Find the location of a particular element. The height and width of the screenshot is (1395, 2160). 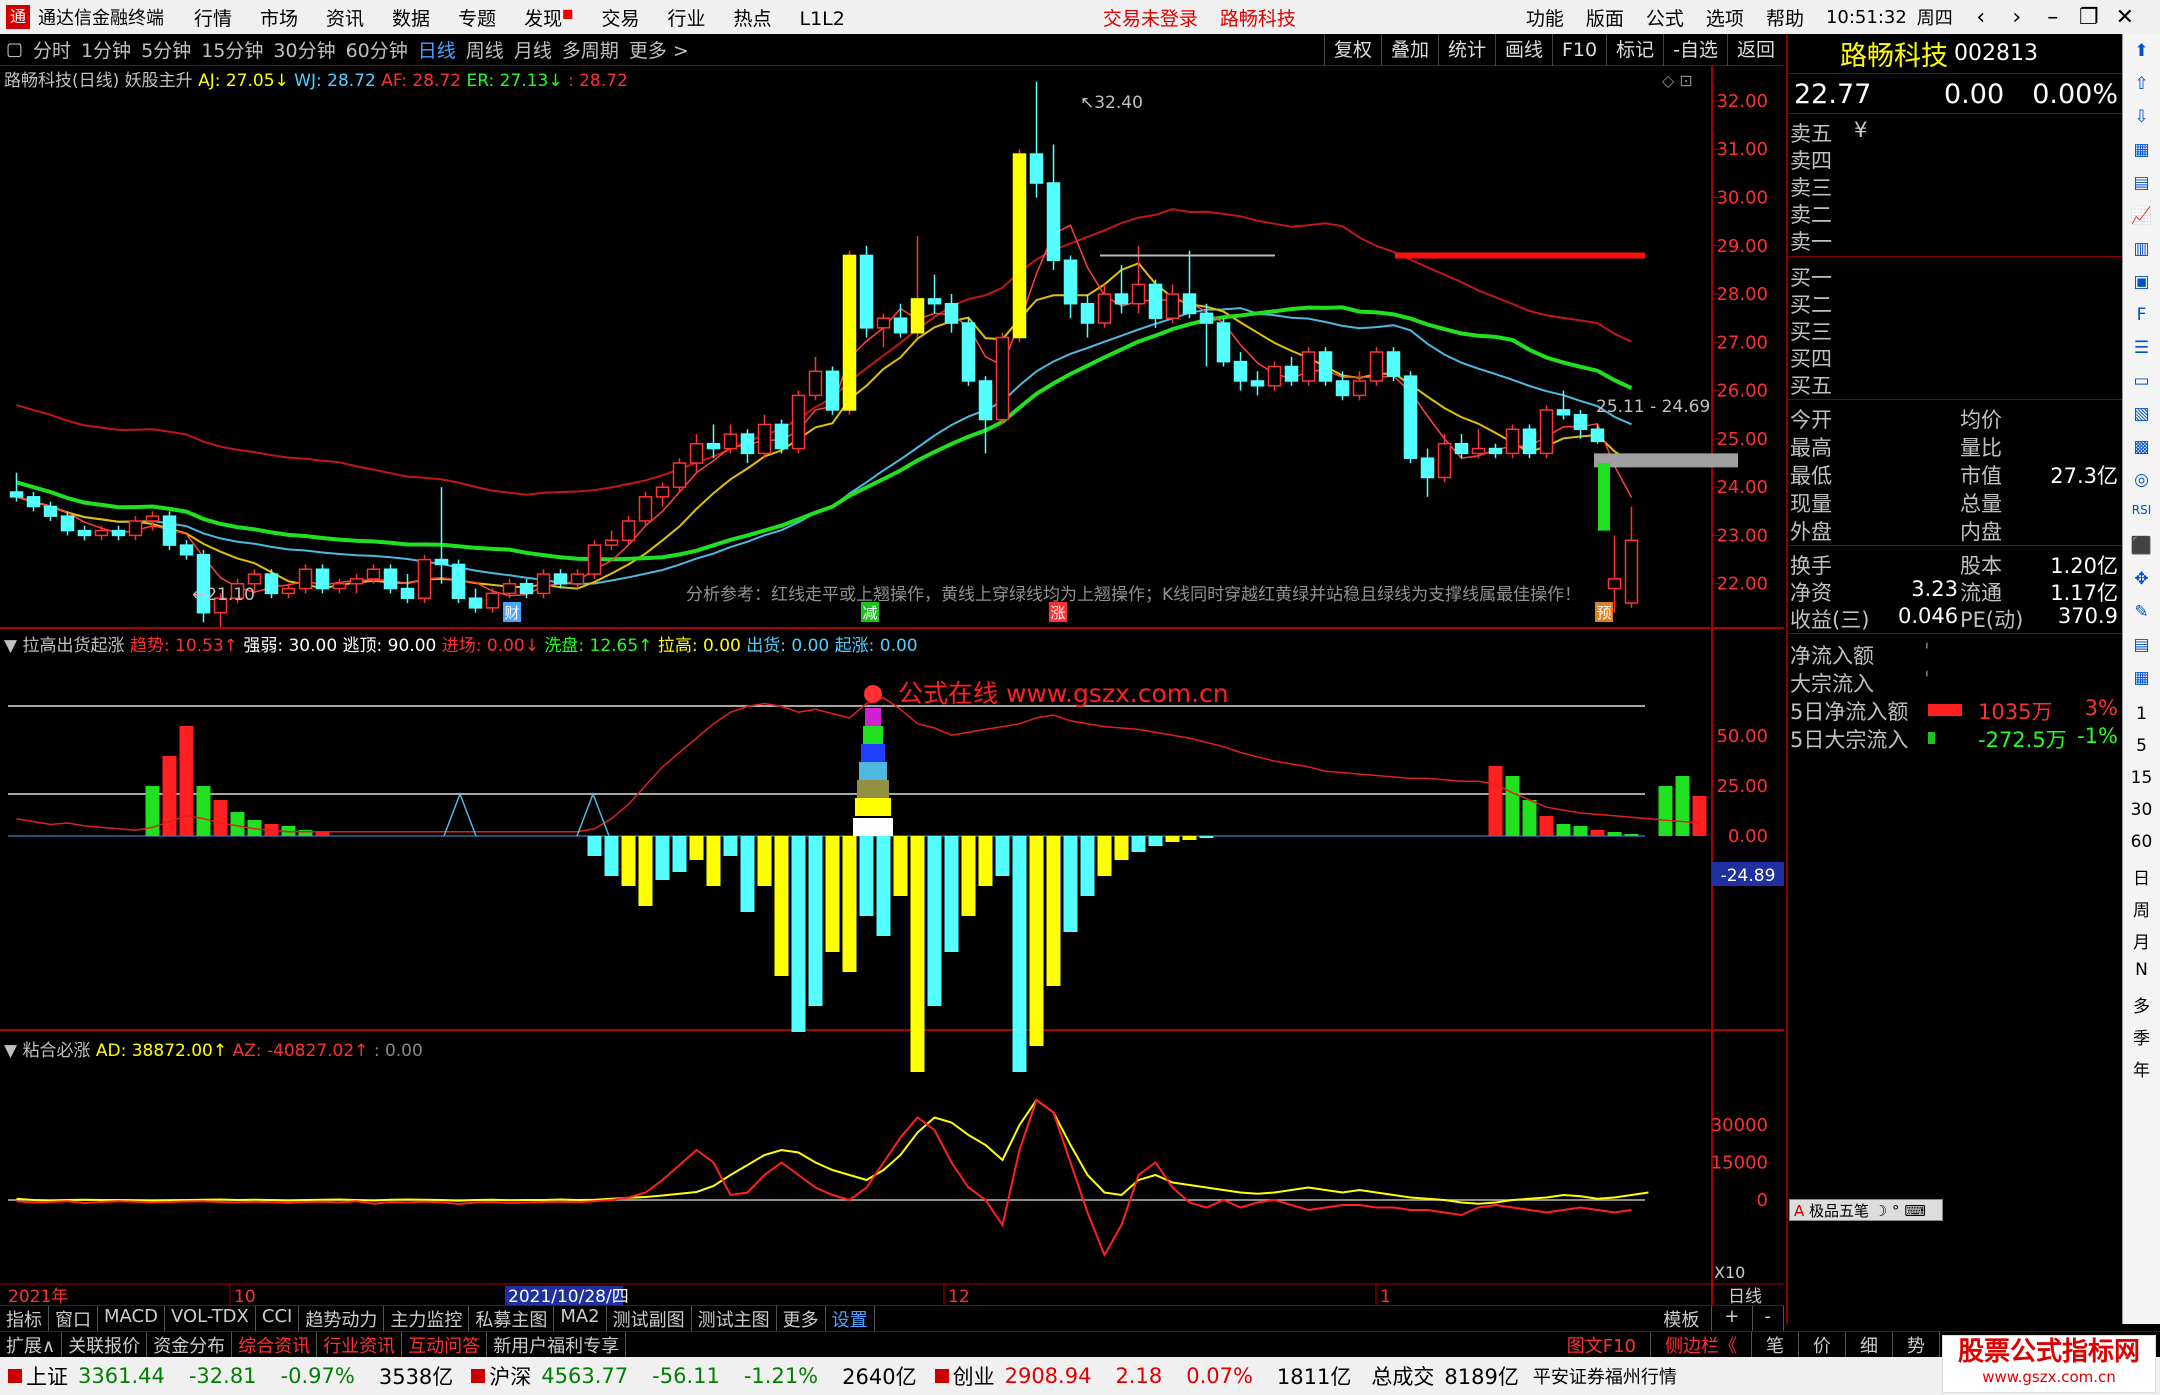

rmenu-item-4: 帮助 is located at coordinates (1785, 17).